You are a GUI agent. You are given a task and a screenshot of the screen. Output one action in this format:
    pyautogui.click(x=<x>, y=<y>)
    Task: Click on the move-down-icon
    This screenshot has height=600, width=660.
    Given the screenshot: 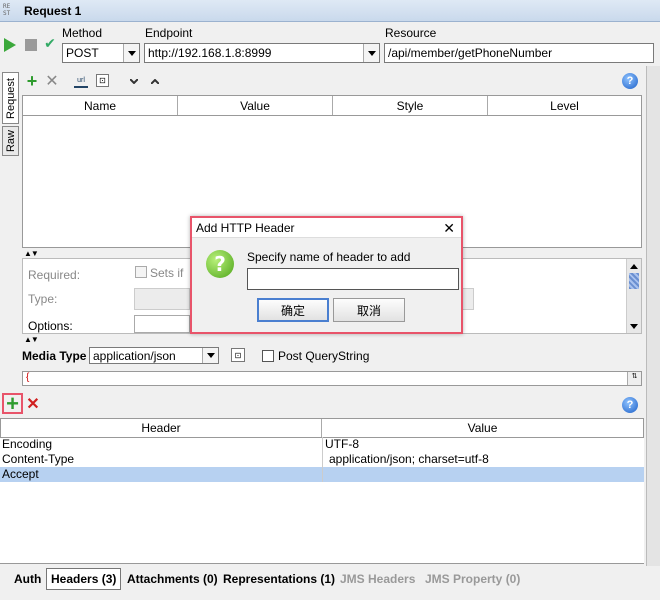 What is the action you would take?
    pyautogui.click(x=134, y=81)
    